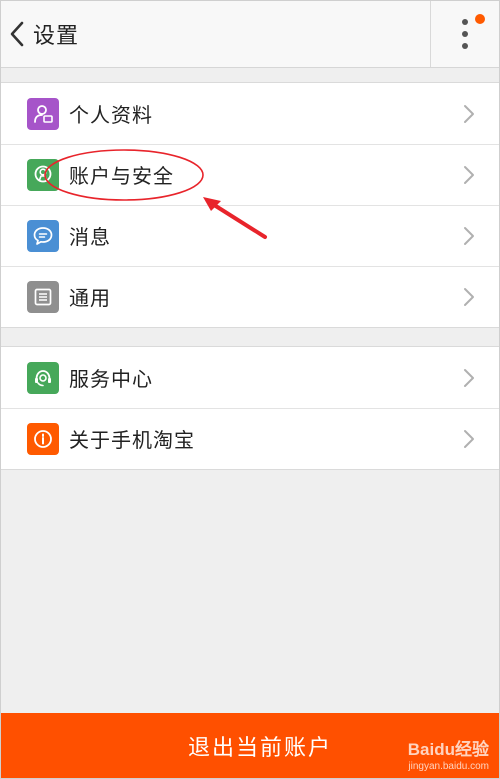  What do you see at coordinates (43, 296) in the screenshot?
I see `settings-grid-icon` at bounding box center [43, 296].